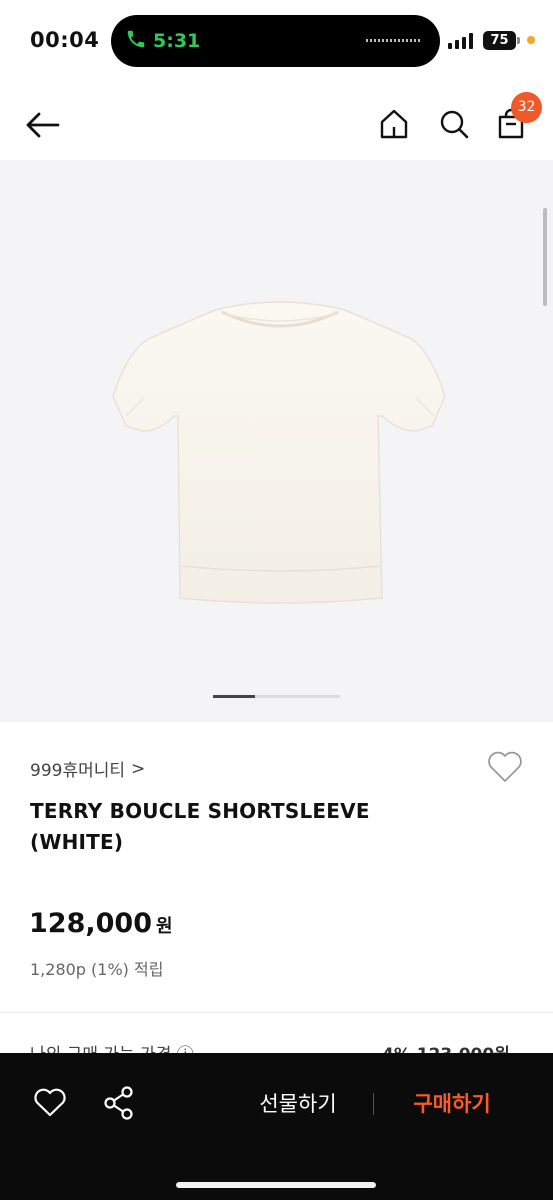 This screenshot has width=553, height=1200. I want to click on product-name: TERRY BOUCLE SHORTSLEEVE (WHITE), so click(200, 826).